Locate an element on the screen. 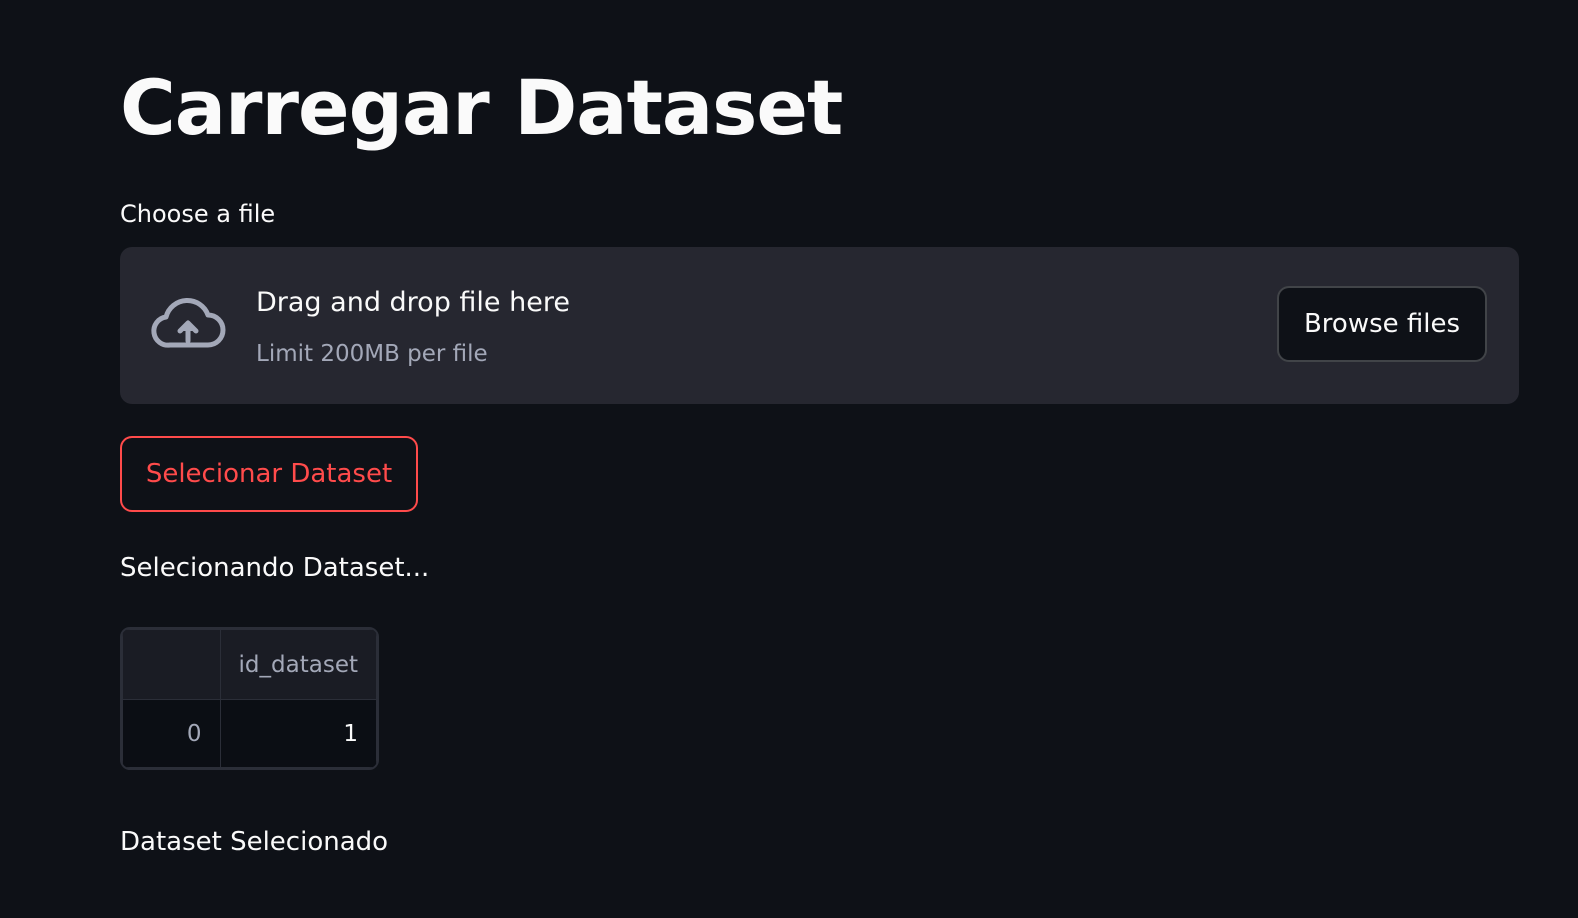  select-dataset-button: Selecionar Dataset is located at coordinates (269, 474).